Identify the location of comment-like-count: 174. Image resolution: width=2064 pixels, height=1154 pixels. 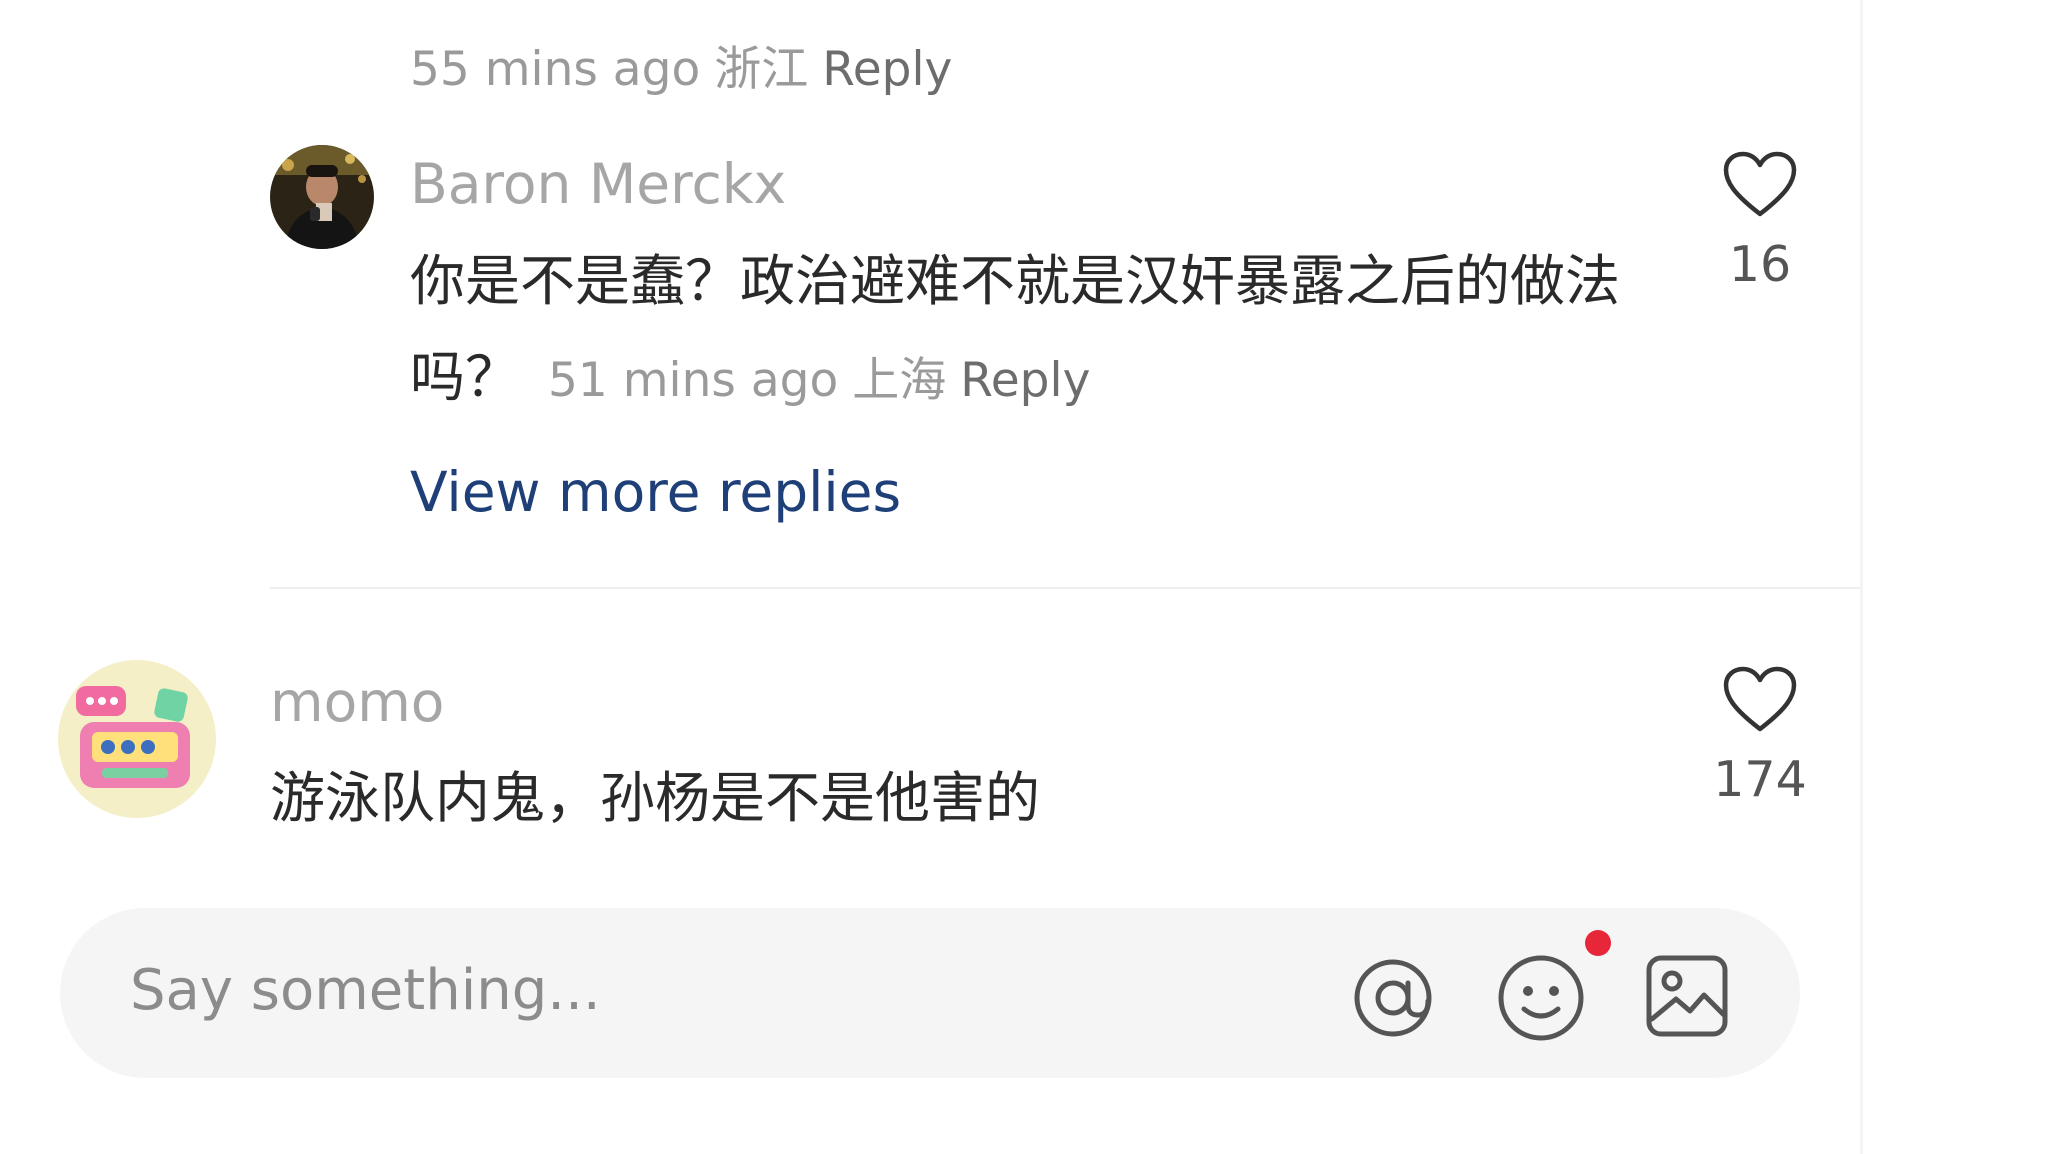
(1760, 779).